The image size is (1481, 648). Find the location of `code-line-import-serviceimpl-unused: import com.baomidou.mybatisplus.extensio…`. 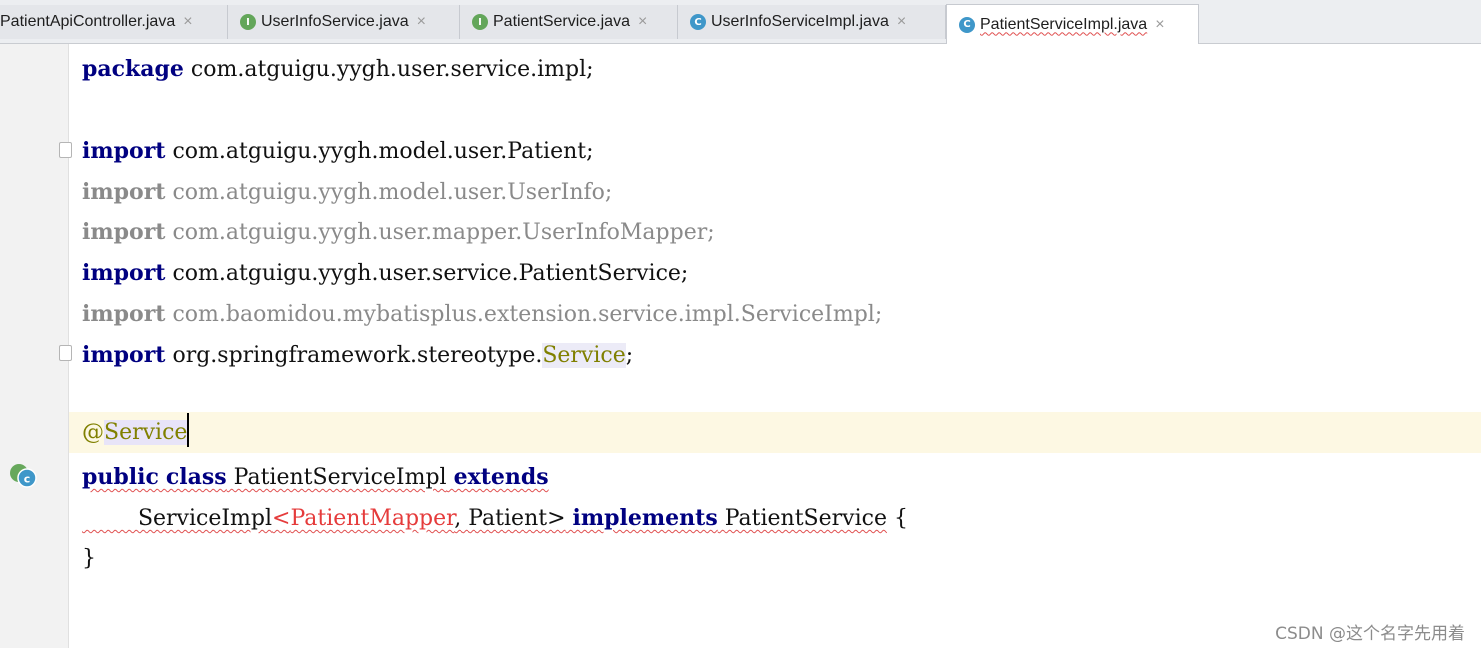

code-line-import-serviceimpl-unused: import com.baomidou.mybatisplus.extensio… is located at coordinates (482, 314).